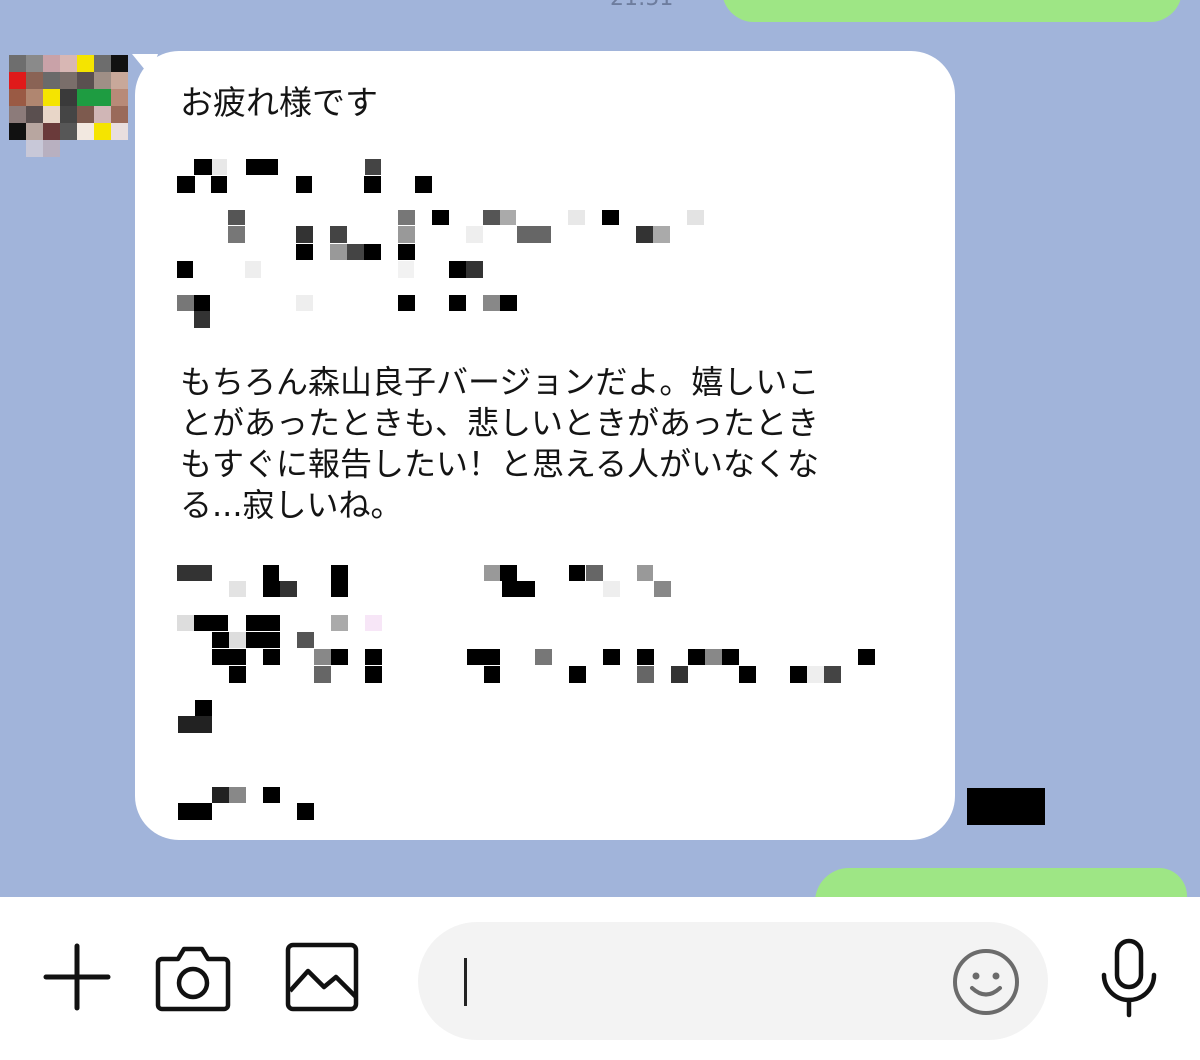 The image size is (1200, 1060). What do you see at coordinates (500, 423) in the screenshot?
I see `message-line: とがあったときも、悲しいときがあったとき` at bounding box center [500, 423].